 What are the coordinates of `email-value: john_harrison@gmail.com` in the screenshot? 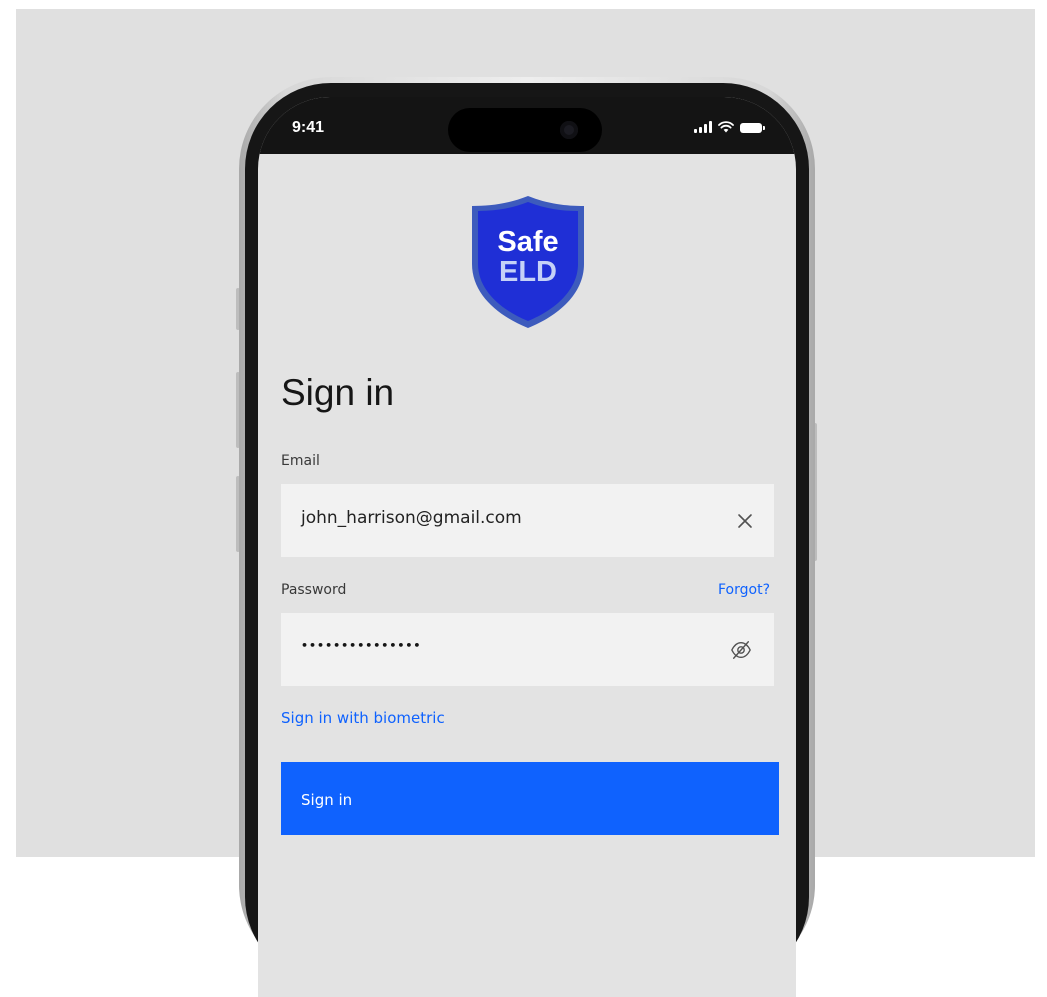 It's located at (411, 518).